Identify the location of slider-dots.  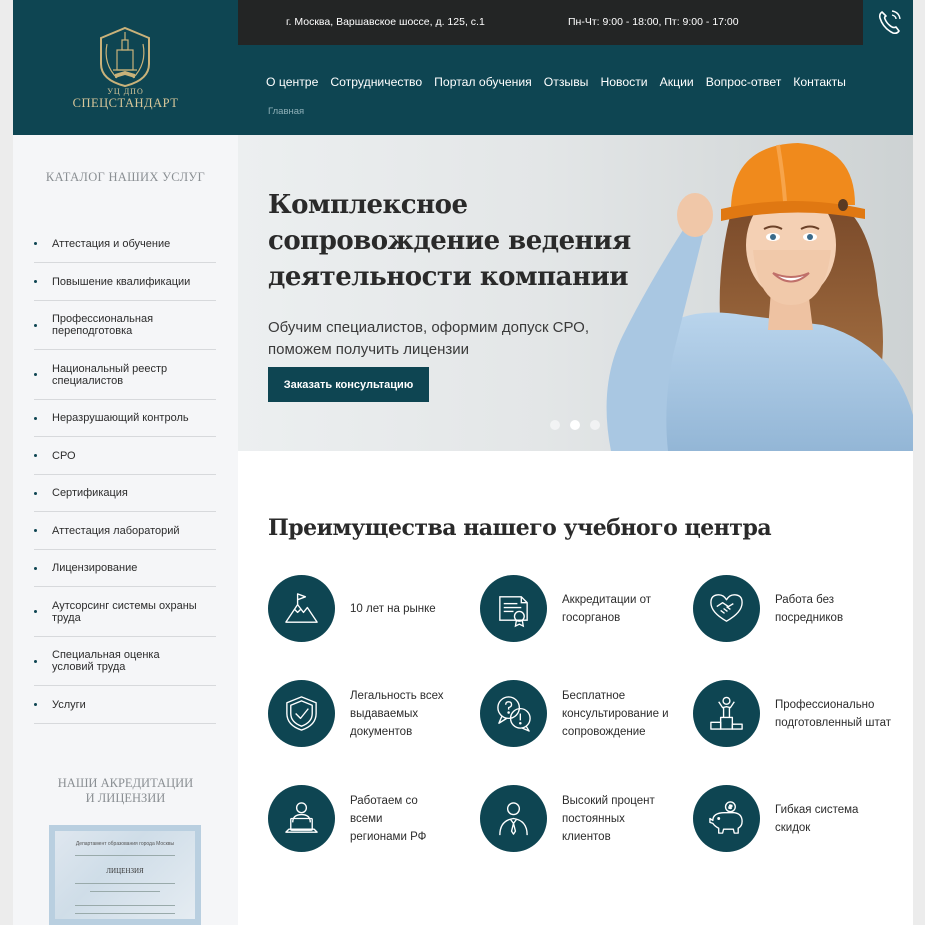
(575, 425).